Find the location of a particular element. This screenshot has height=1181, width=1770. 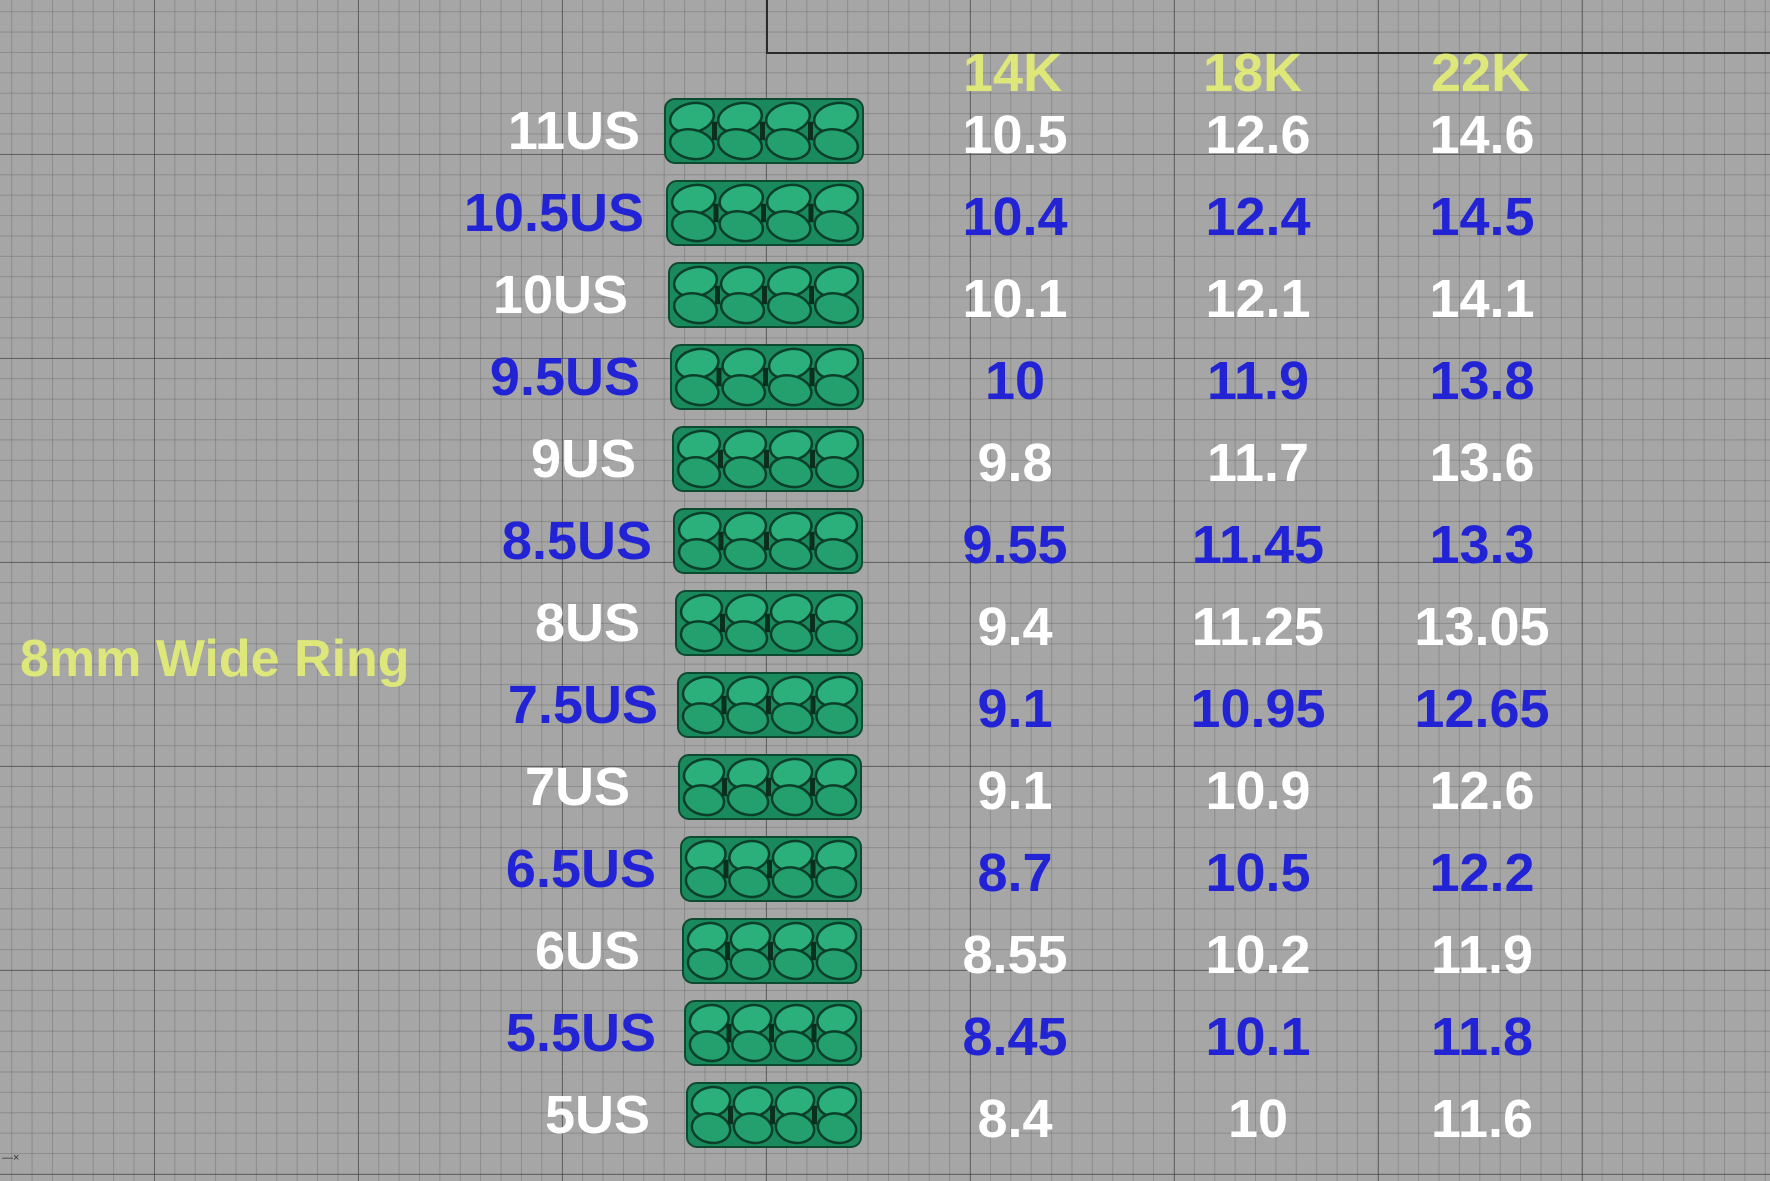

ring-size-label: 9US is located at coordinates (583, 459).